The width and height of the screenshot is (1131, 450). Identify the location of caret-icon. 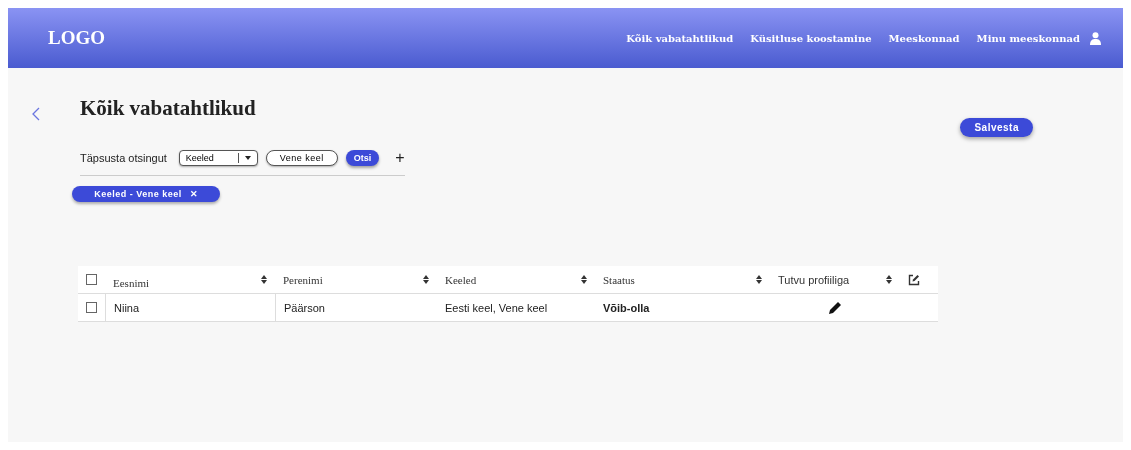
(247, 158).